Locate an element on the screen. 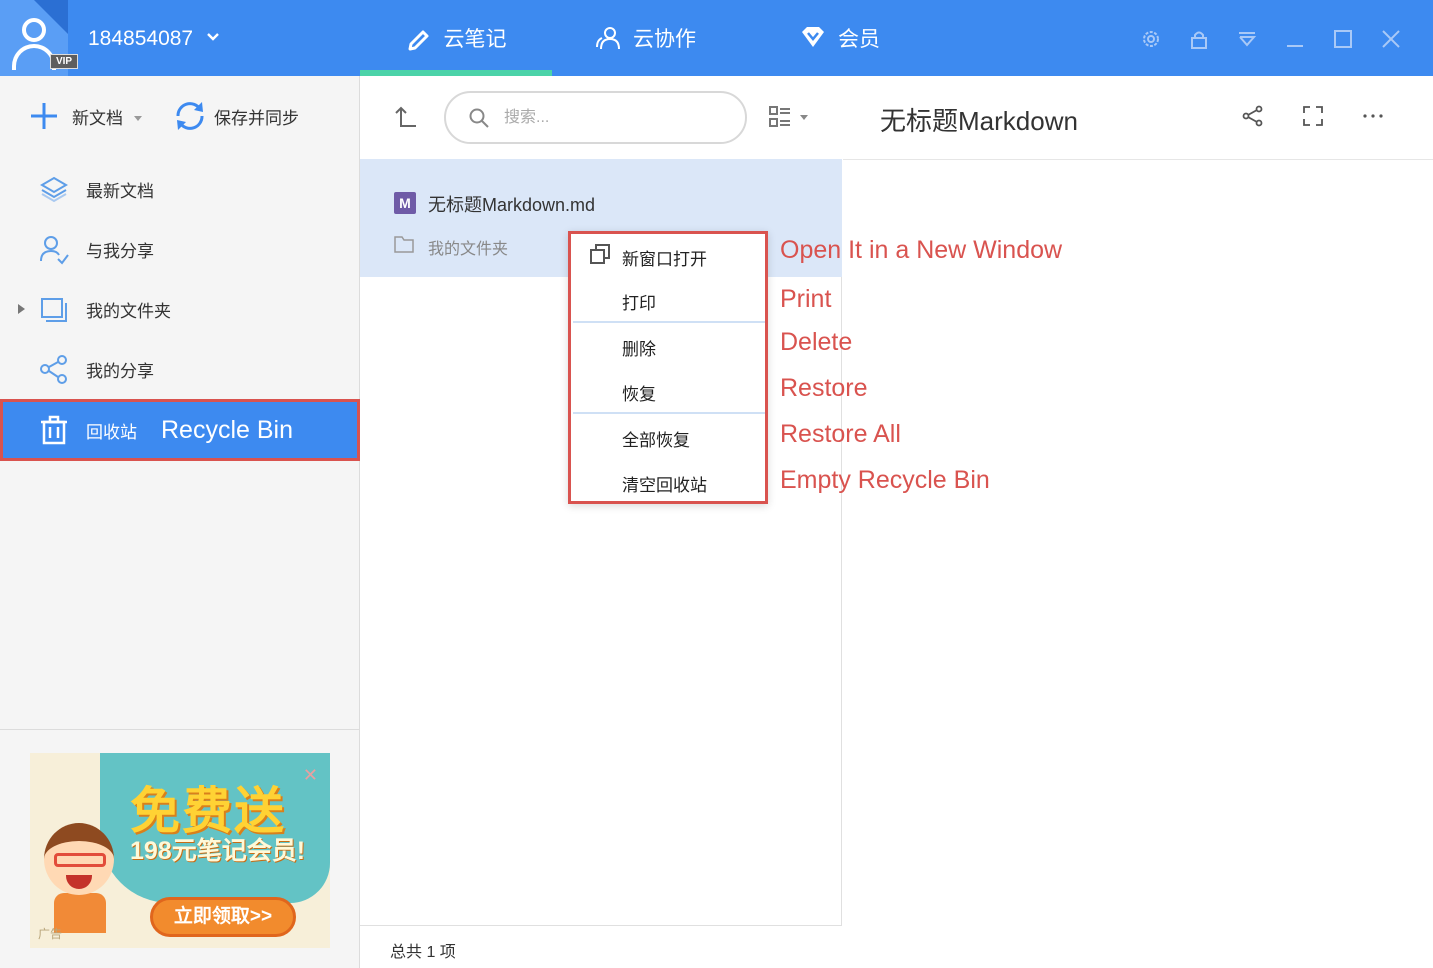 The width and height of the screenshot is (1433, 968). file-path: 我的文件夹 is located at coordinates (468, 249).